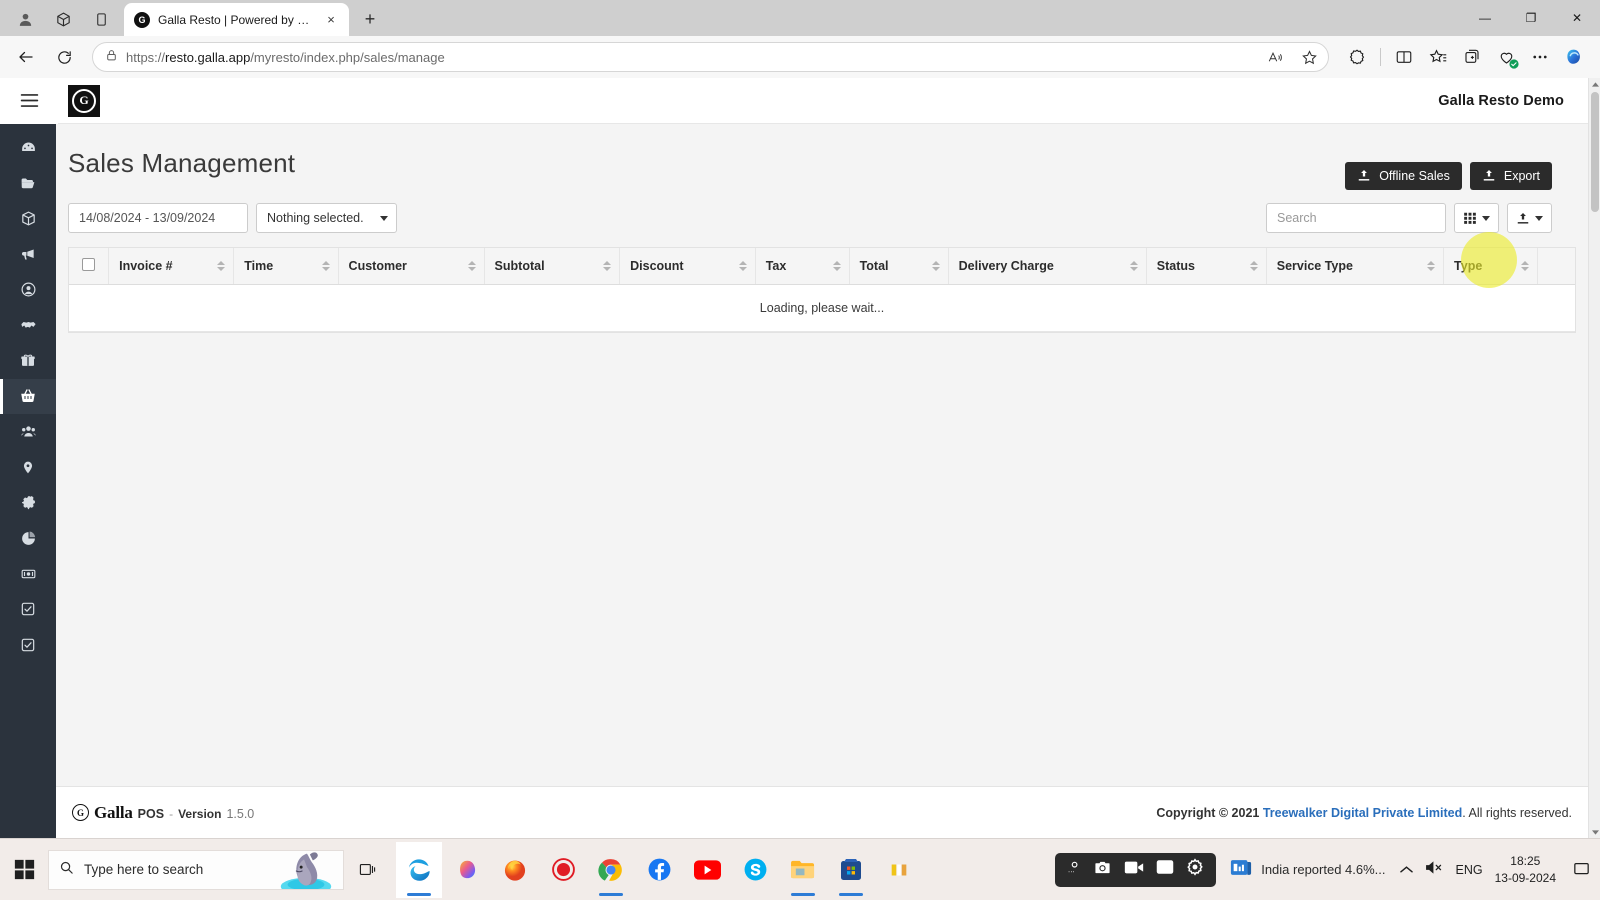 This screenshot has height=901, width=1600. I want to click on column-header-service-type: Service Type, so click(1355, 266).